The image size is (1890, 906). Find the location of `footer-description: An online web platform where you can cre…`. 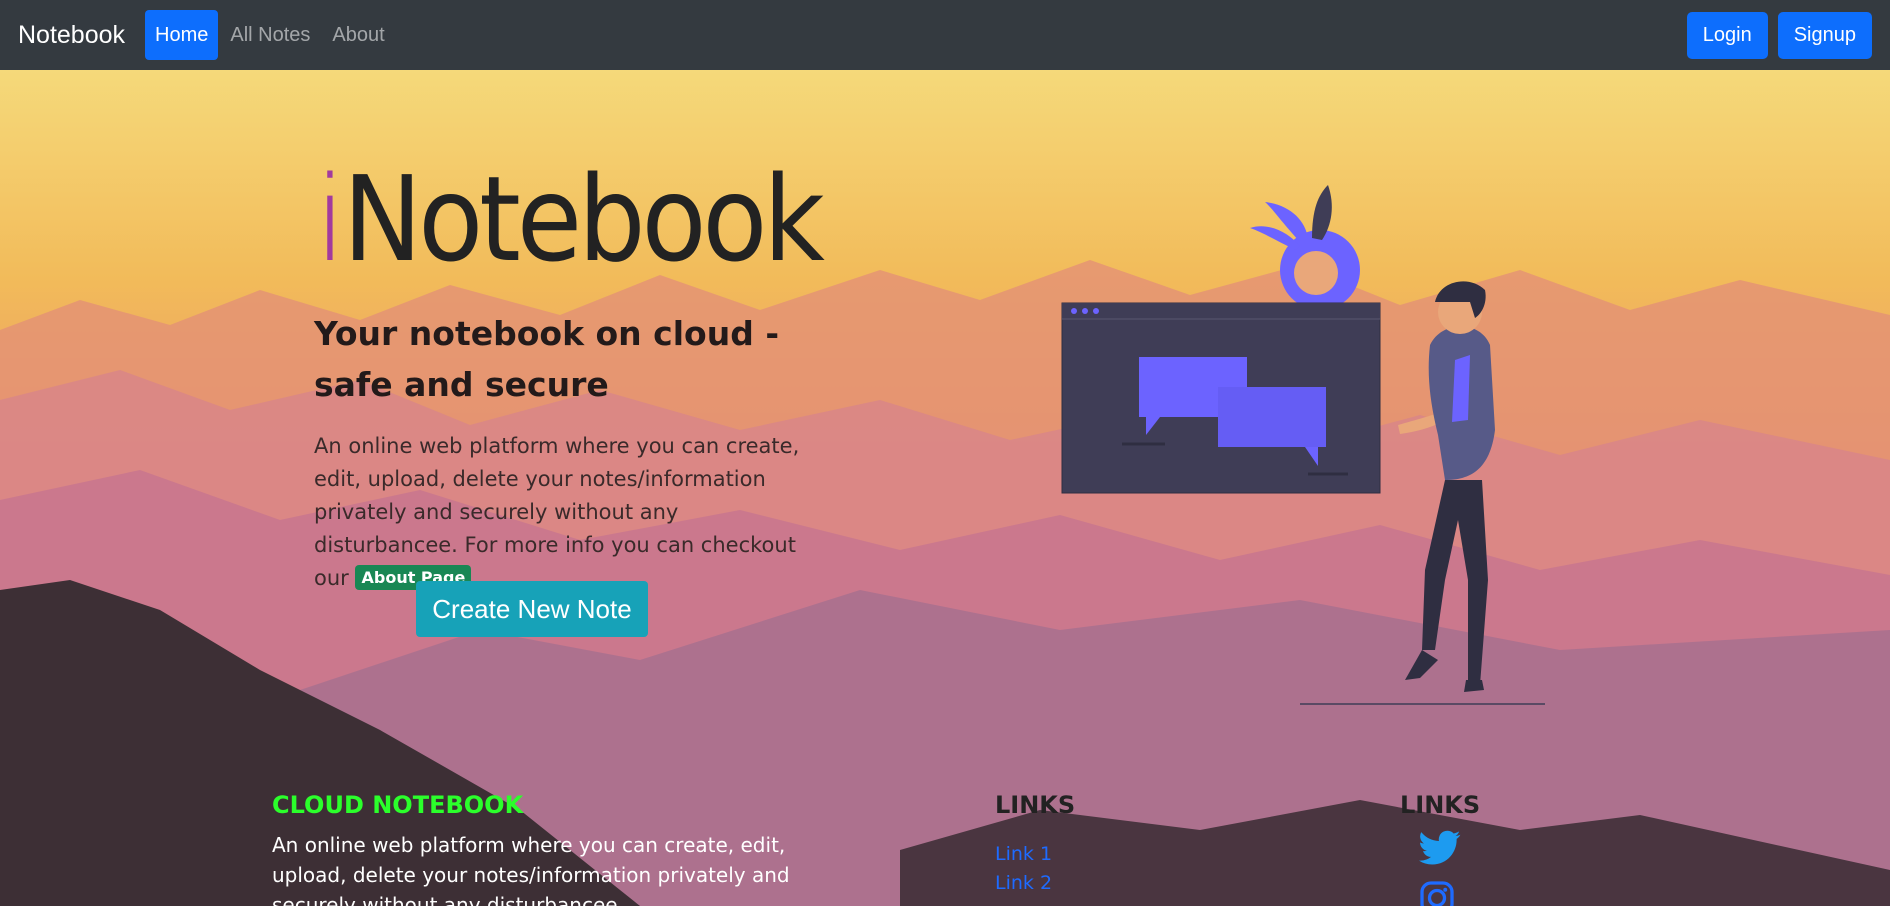

footer-description: An online web platform where you can cre… is located at coordinates (531, 869).